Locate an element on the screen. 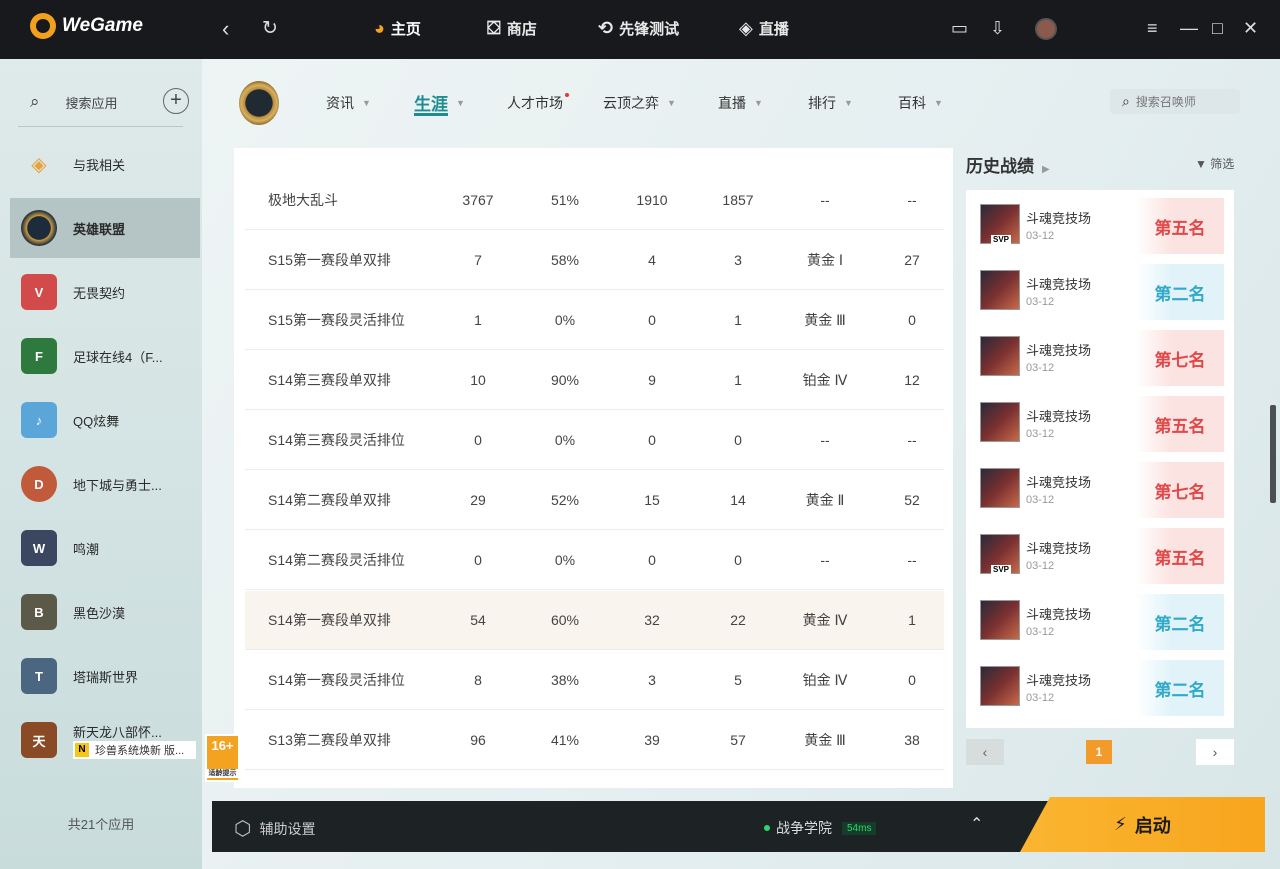 The image size is (1280, 869). close-icon: ✕ is located at coordinates (1250, 28).